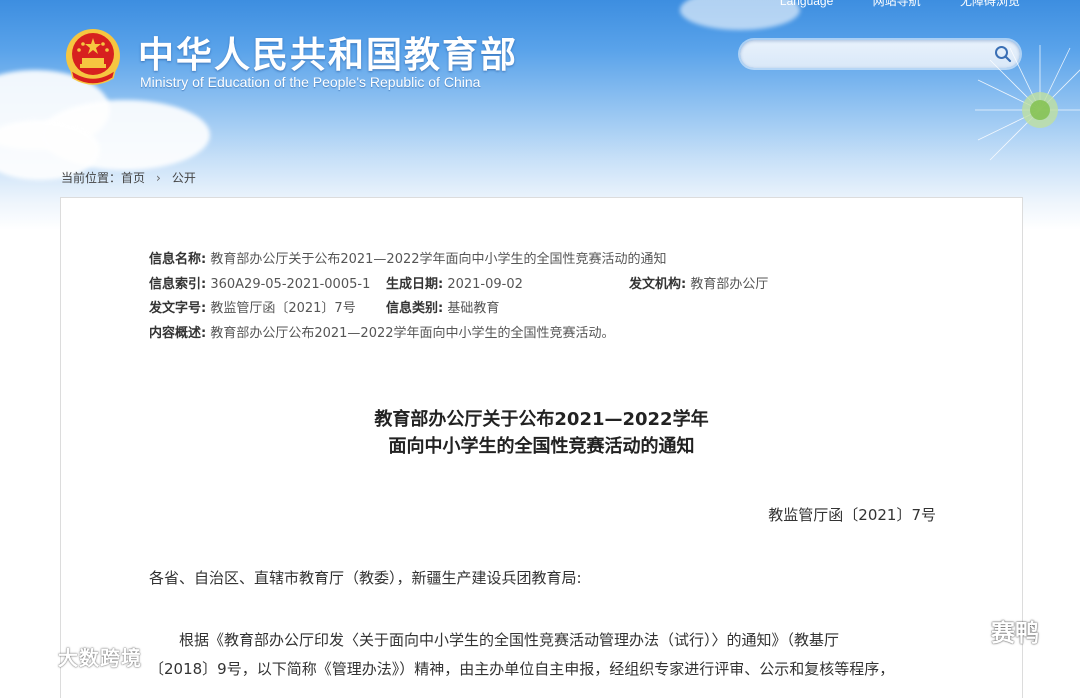 This screenshot has height=698, width=1080. I want to click on meta-row-docno: 发文字号: 教监管厅函〔2021〕7号 信息类别: 基础教育, so click(408, 309).